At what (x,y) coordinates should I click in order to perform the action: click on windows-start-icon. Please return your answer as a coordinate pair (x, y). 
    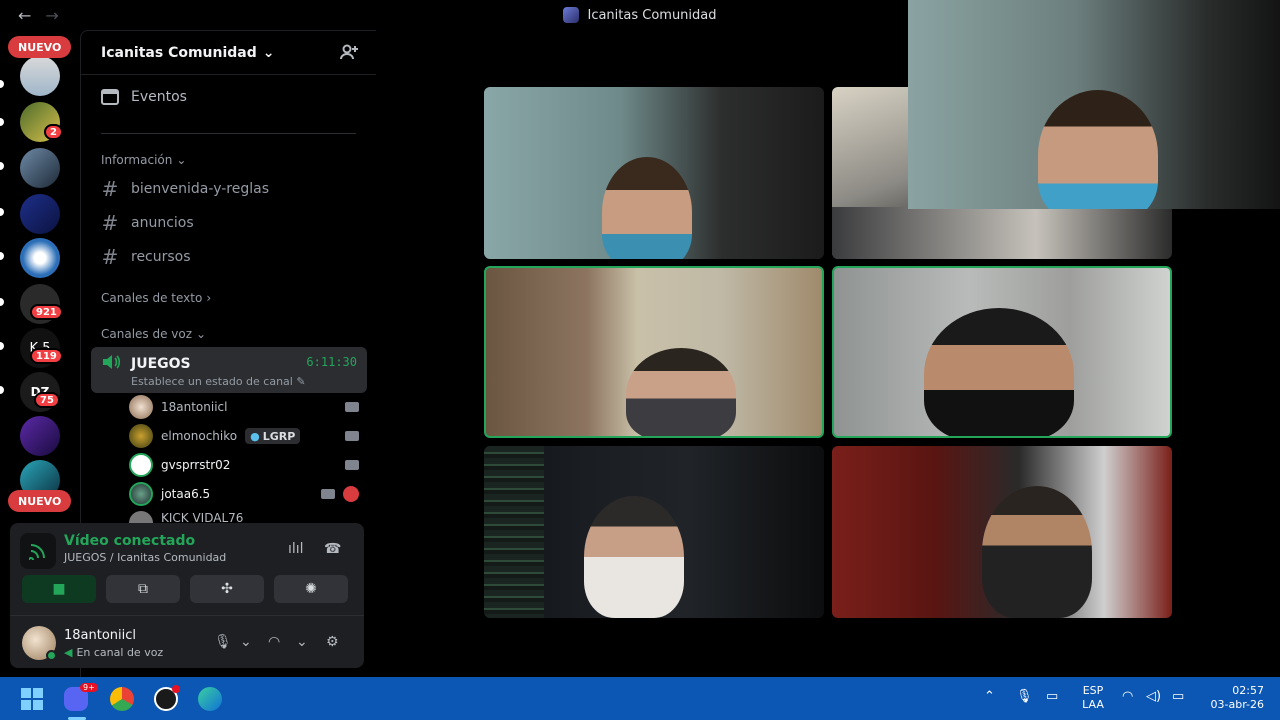
    Looking at the image, I should click on (32, 699).